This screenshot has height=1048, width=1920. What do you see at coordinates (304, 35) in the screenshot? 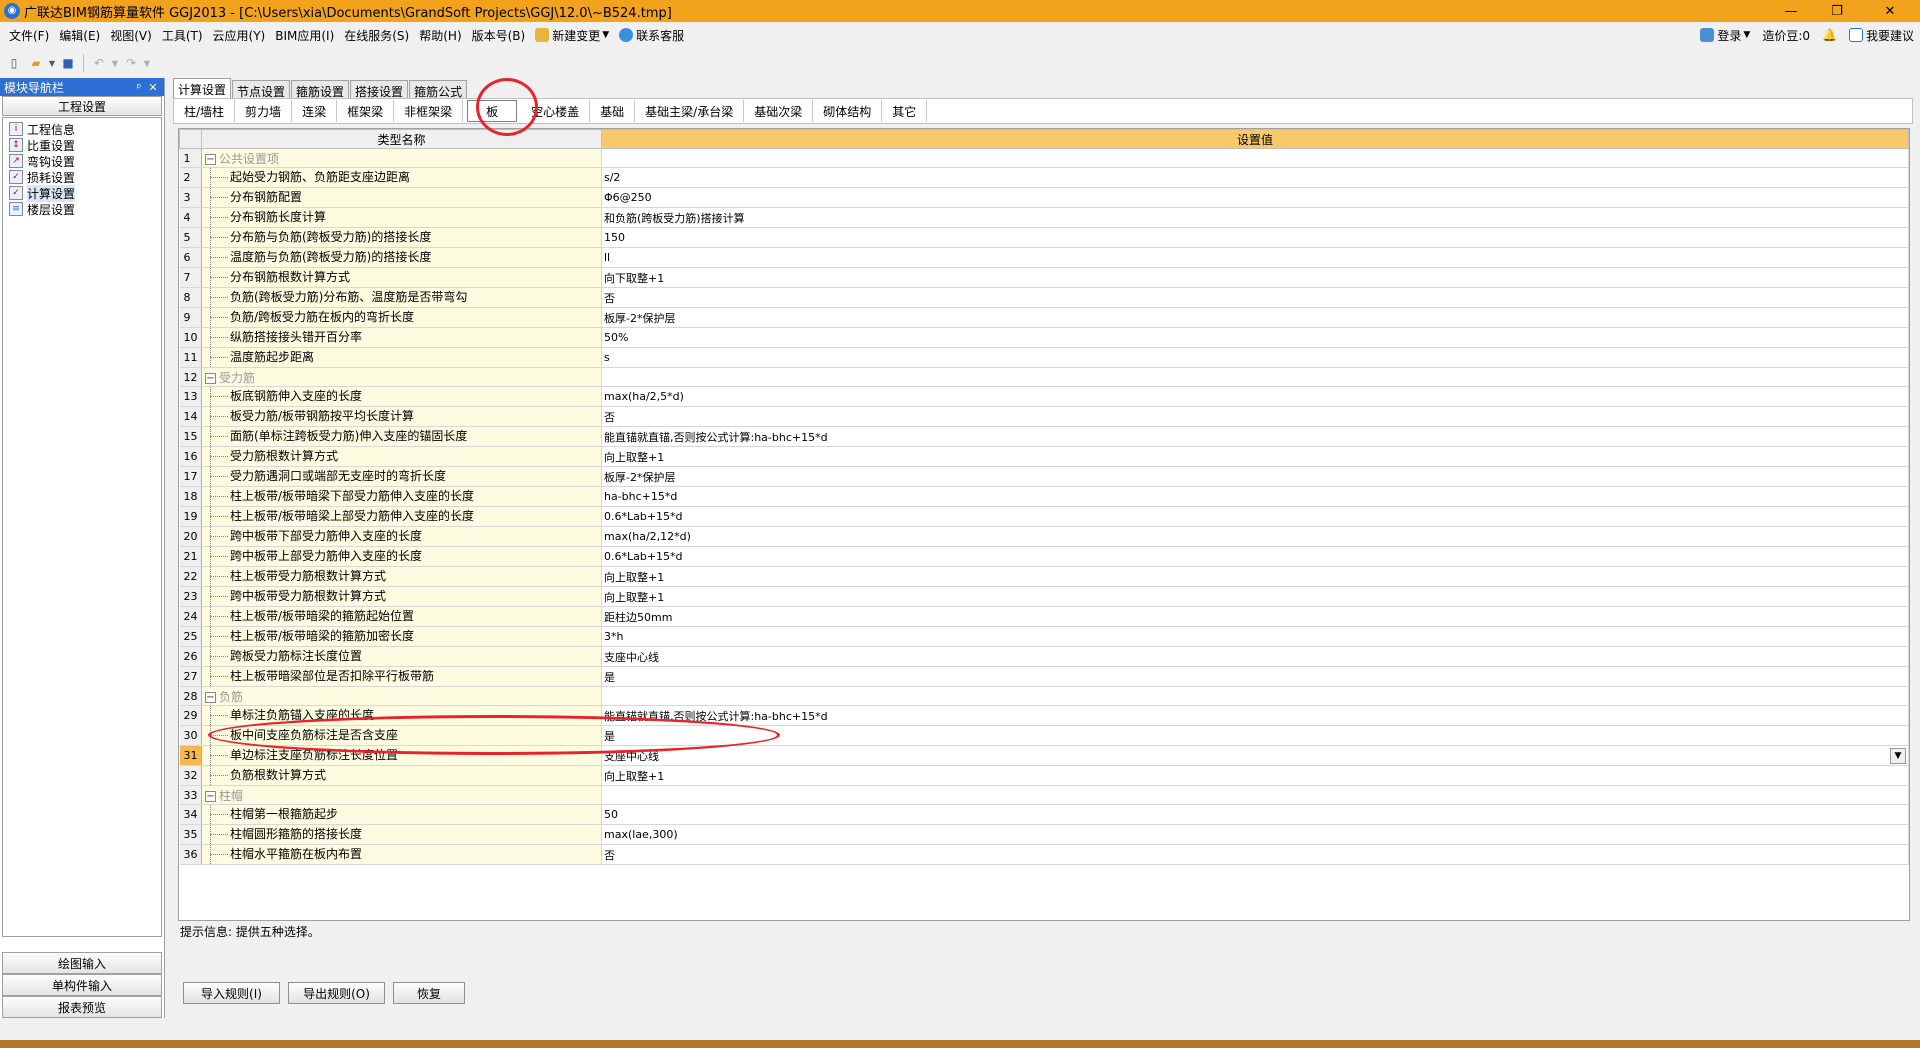
I see `menu-bim: BIM应用(I)` at bounding box center [304, 35].